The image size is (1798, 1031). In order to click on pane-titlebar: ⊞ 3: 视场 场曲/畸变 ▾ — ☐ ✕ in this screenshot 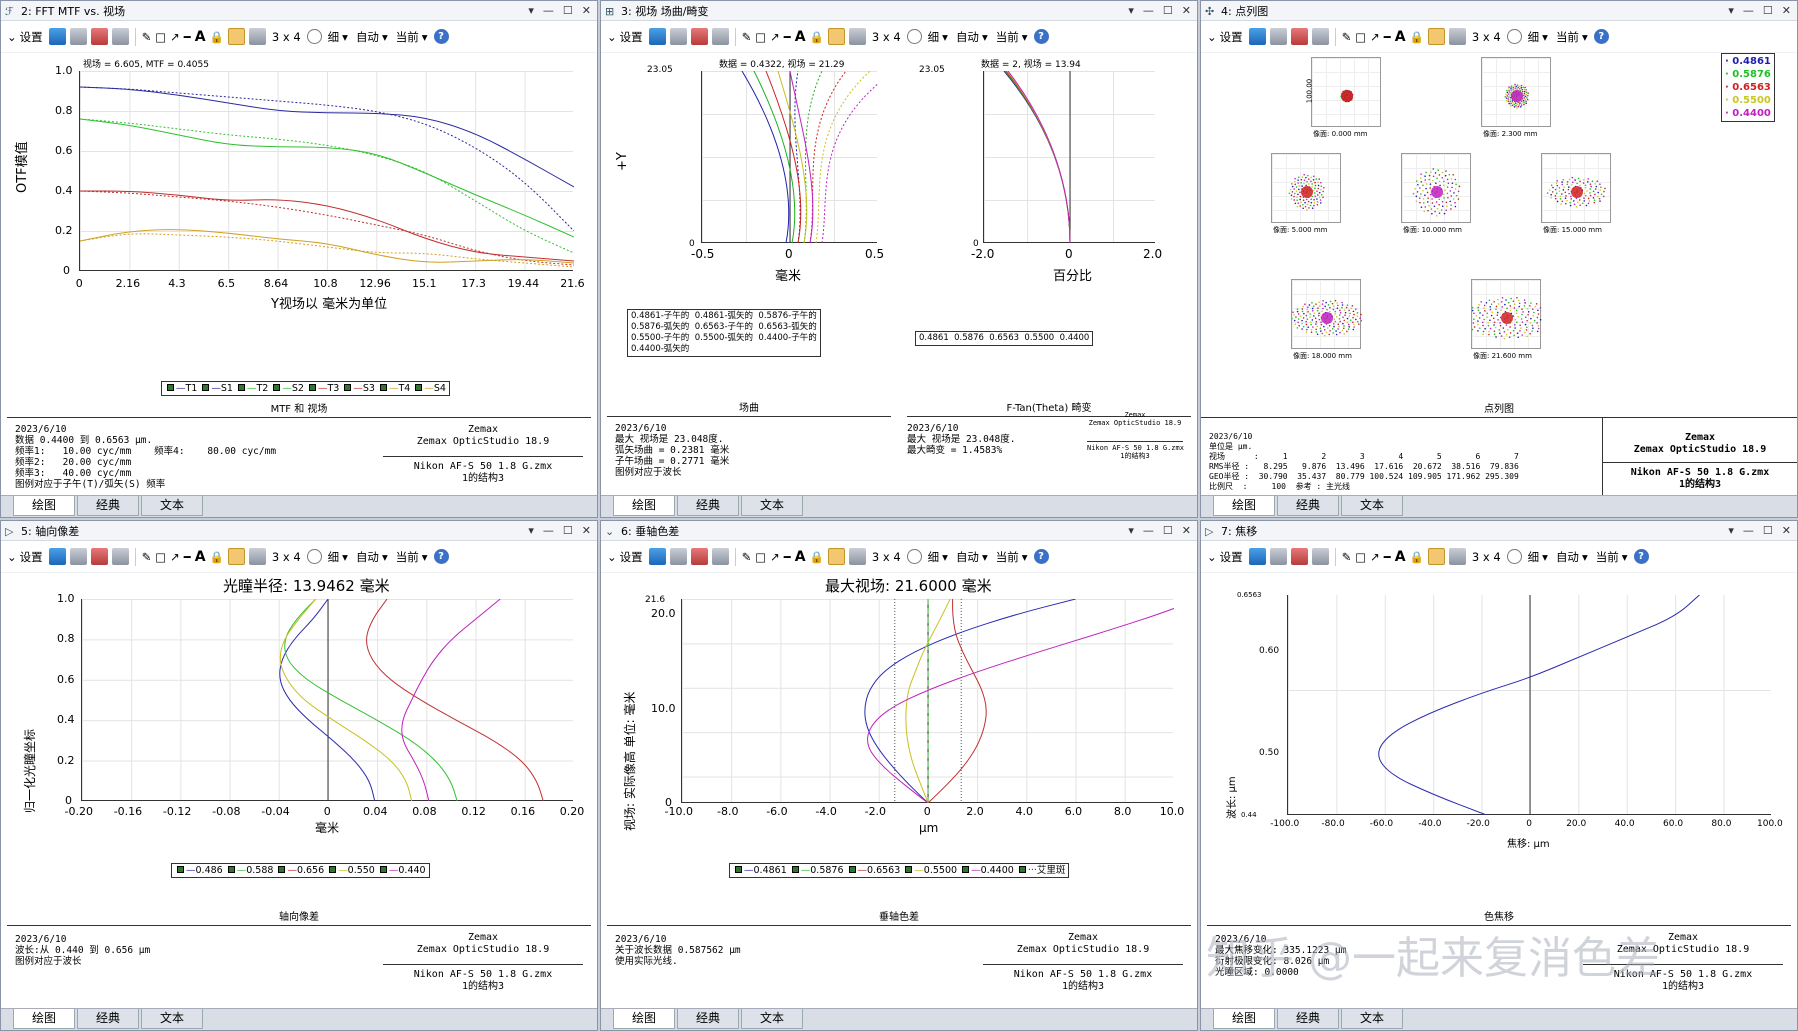, I will do `click(899, 11)`.